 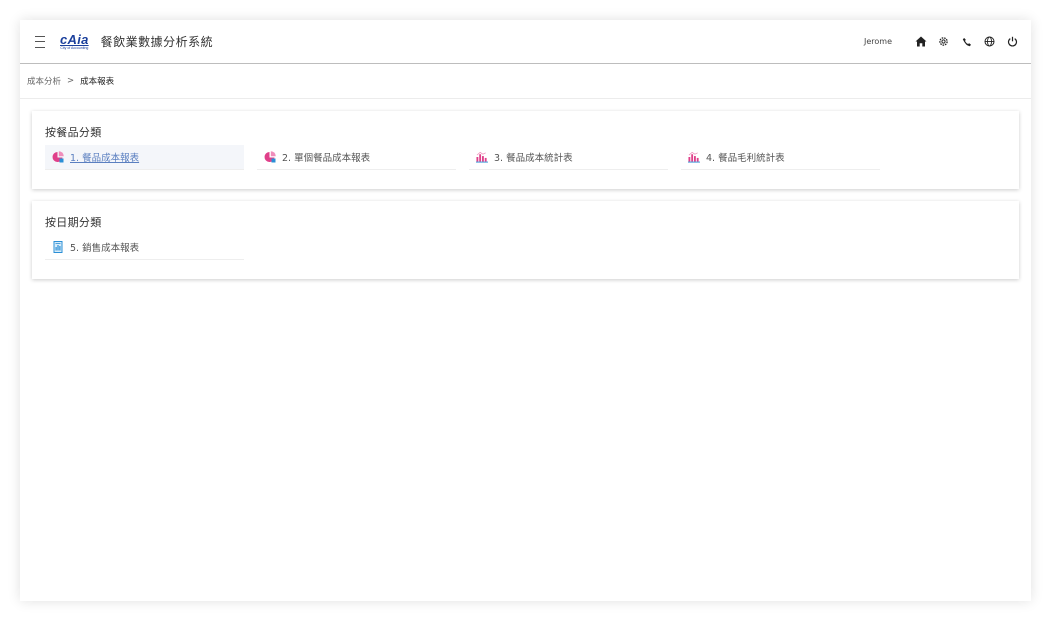 What do you see at coordinates (44, 81) in the screenshot?
I see `breadcrumb-parent: 成本分析` at bounding box center [44, 81].